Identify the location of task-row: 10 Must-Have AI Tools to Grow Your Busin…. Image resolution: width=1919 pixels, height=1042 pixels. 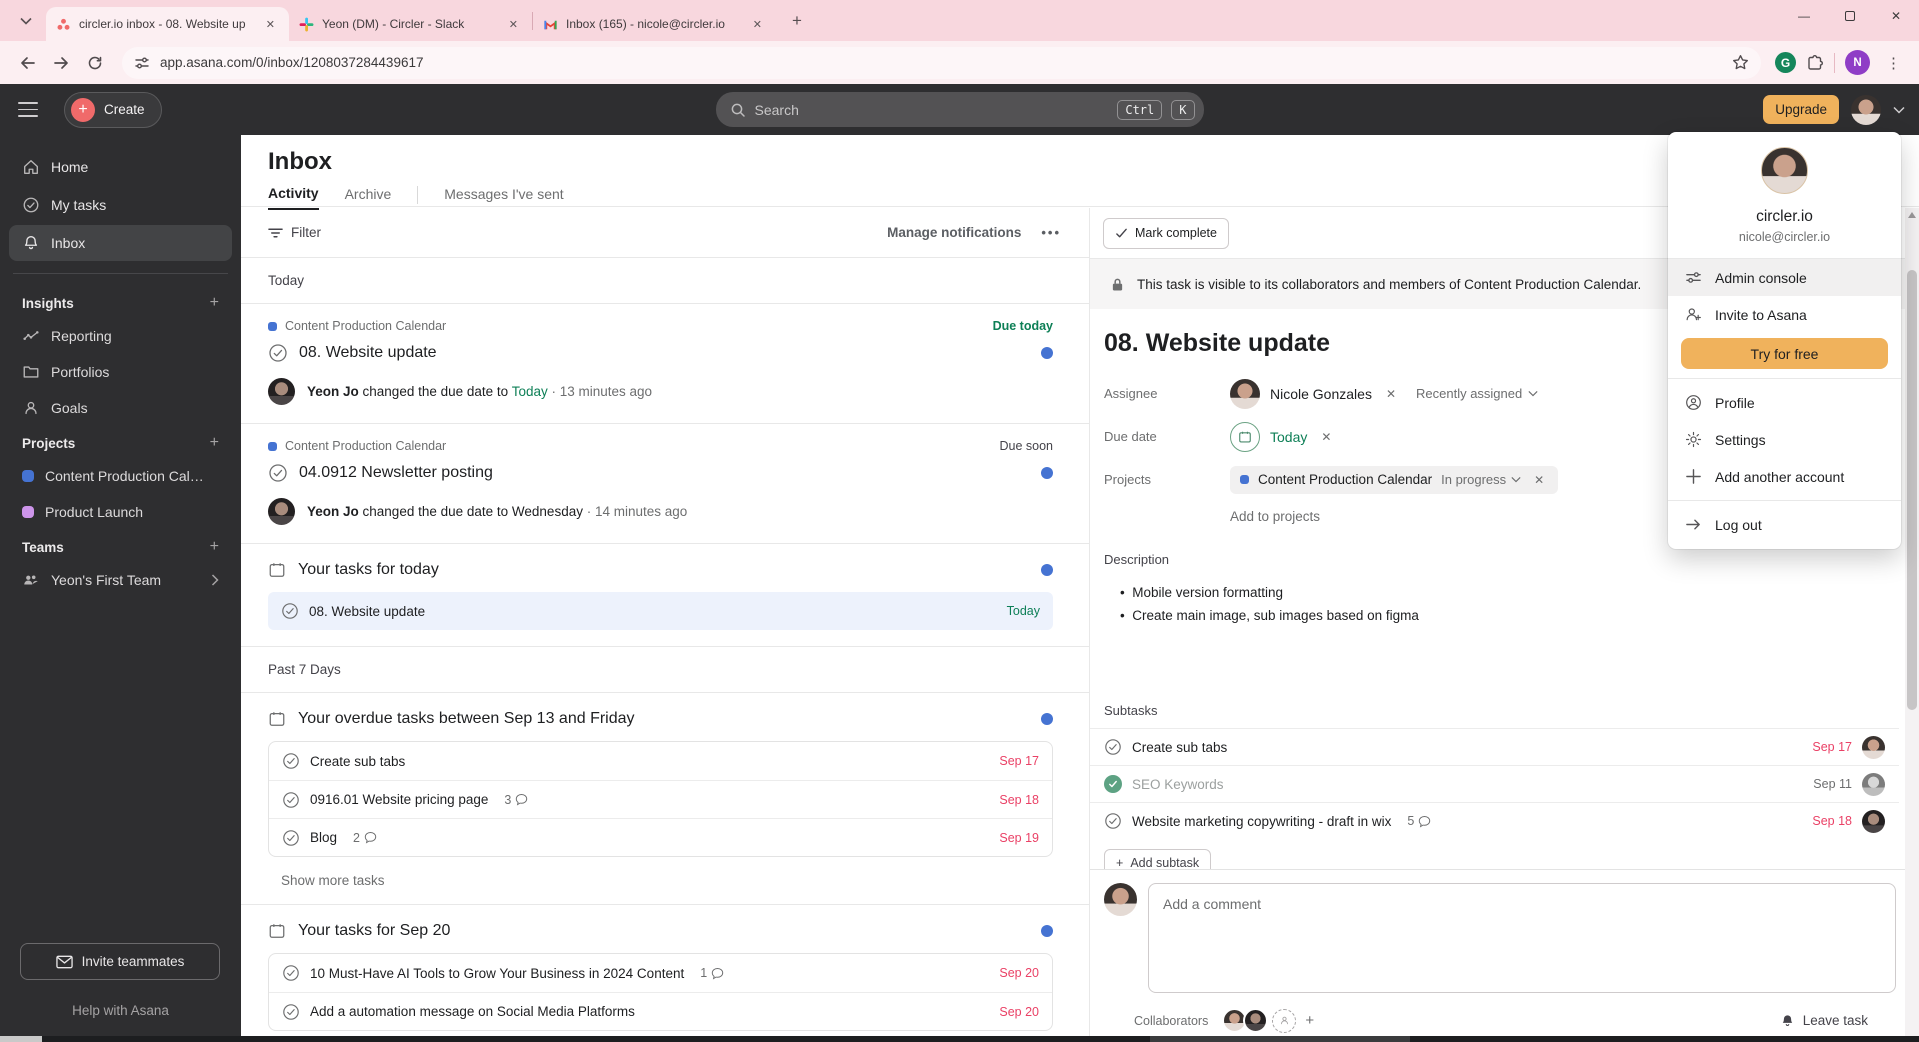
(660, 973).